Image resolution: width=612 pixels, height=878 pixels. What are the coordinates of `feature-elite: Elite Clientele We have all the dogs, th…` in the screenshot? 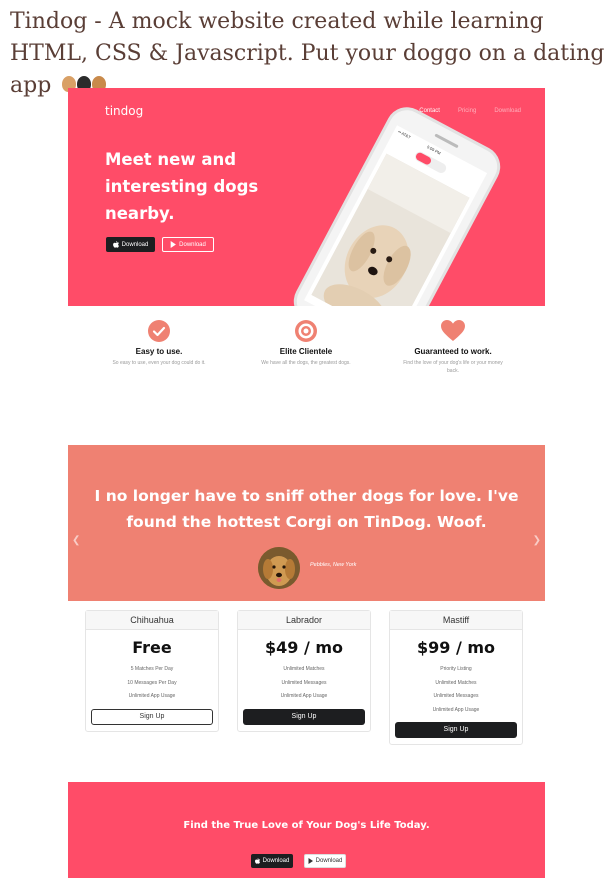 It's located at (306, 343).